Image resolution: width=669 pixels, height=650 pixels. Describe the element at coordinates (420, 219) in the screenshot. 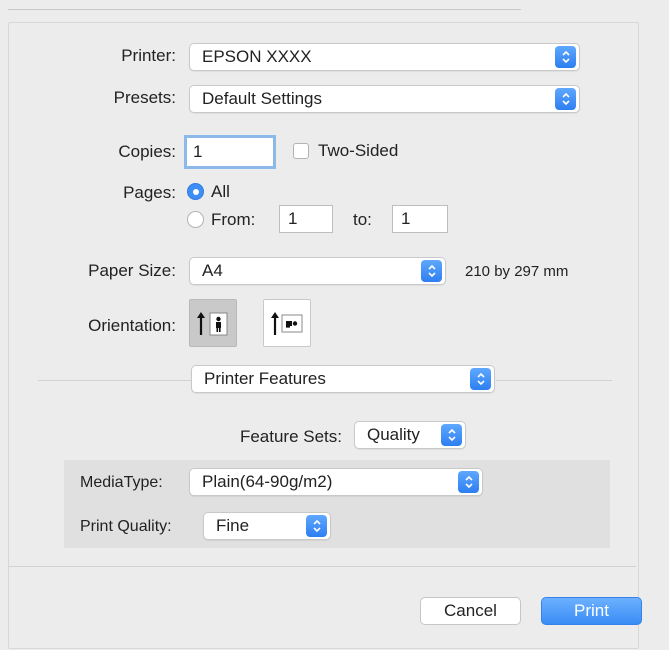

I see `pages-to-field: 1` at that location.